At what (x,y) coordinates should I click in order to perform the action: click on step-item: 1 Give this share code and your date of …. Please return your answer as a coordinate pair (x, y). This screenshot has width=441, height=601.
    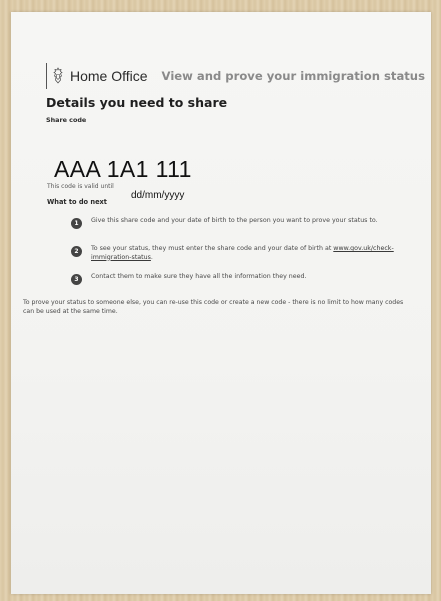
    Looking at the image, I should click on (246, 223).